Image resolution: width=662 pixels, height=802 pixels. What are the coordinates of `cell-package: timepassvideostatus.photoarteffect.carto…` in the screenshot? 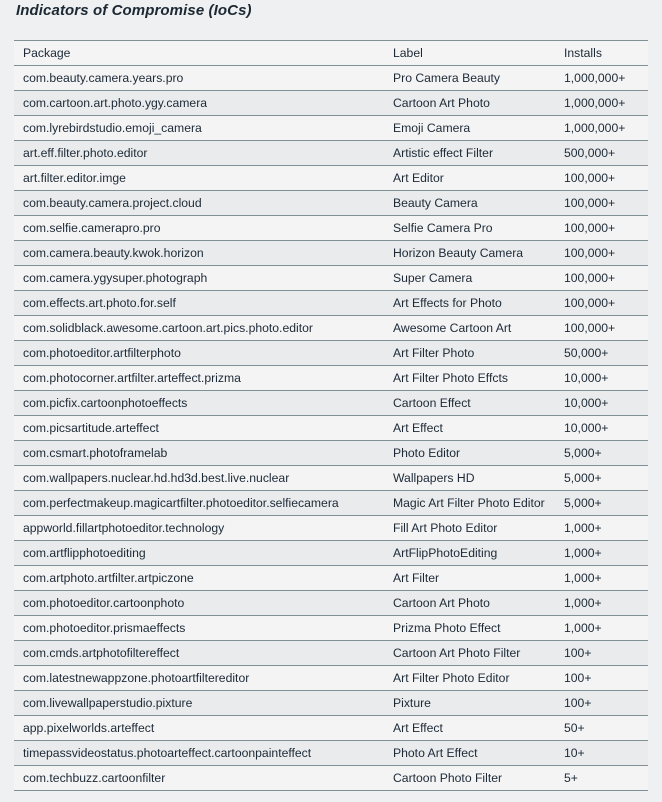 It's located at (199, 753).